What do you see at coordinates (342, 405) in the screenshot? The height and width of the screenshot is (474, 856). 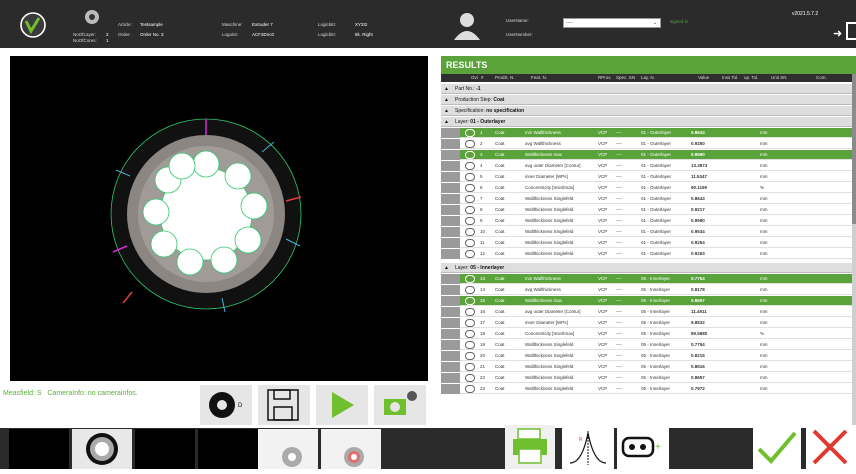 I see `play-button` at bounding box center [342, 405].